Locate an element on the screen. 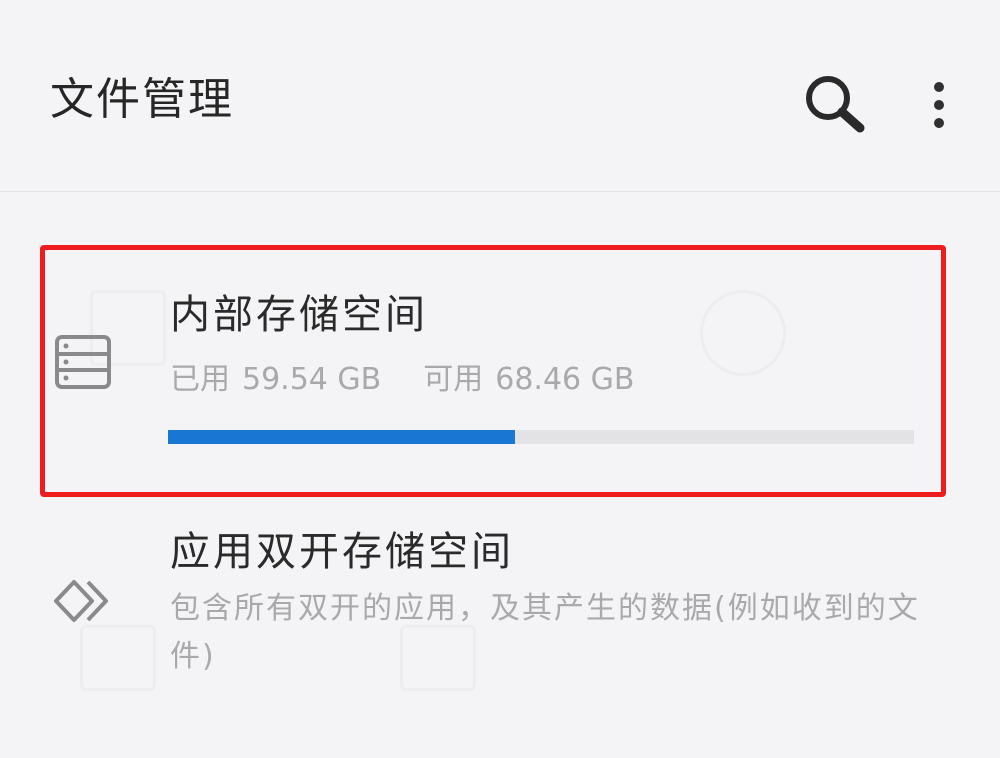  dual-app-storage-title: 应用双开存储空间 is located at coordinates (342, 552).